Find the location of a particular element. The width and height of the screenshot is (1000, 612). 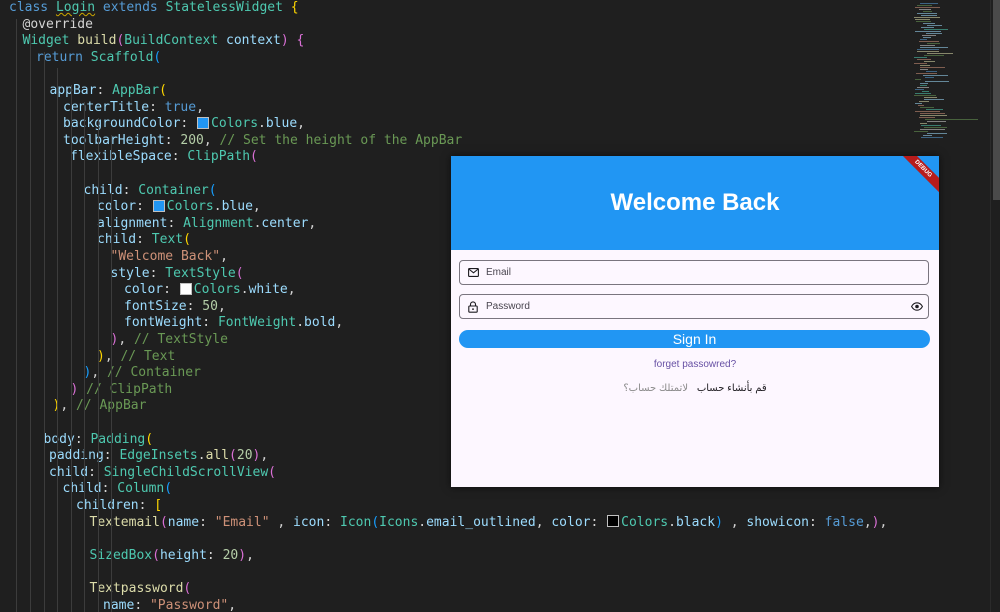

code-token: Textpassword is located at coordinates (136, 588).